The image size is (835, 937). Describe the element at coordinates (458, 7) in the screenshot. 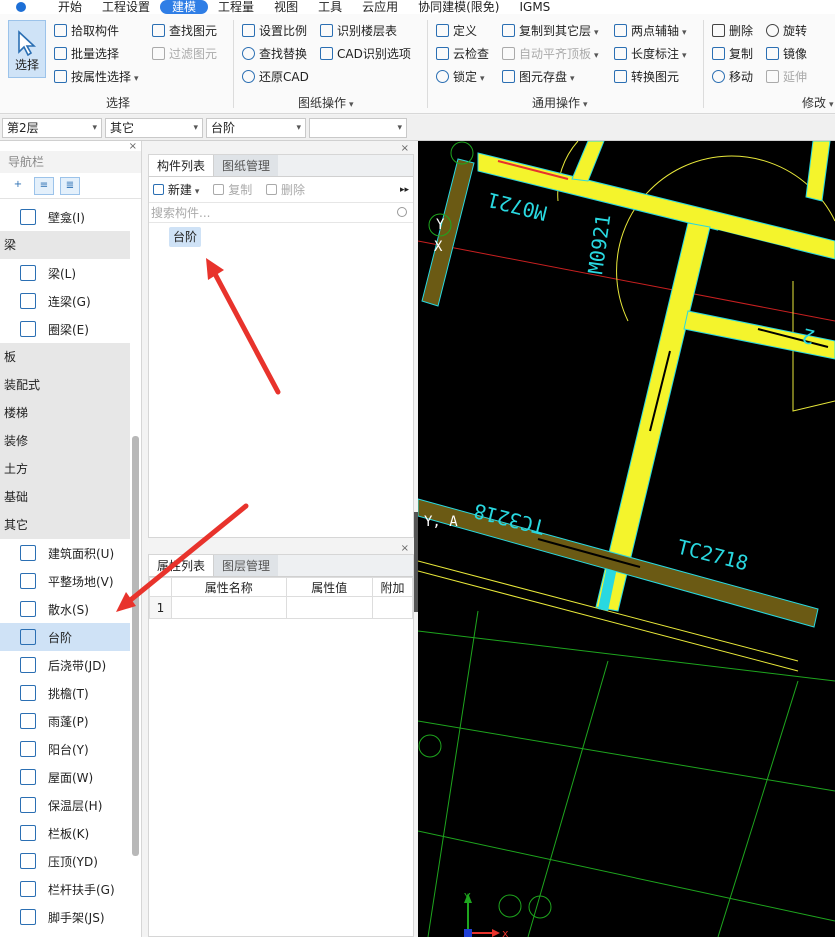

I see `menu-tab-collab: 协同建模(限免)` at that location.